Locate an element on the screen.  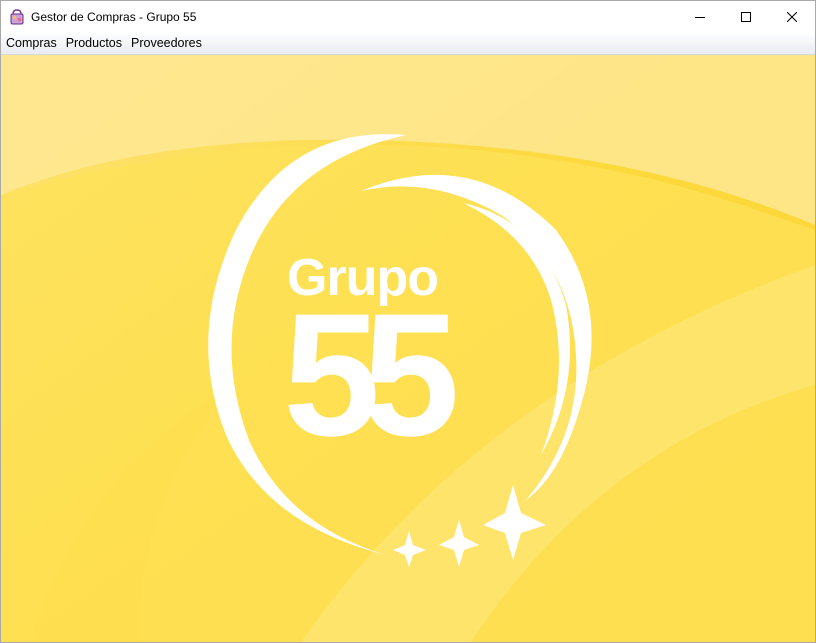
maximize-button is located at coordinates (746, 16).